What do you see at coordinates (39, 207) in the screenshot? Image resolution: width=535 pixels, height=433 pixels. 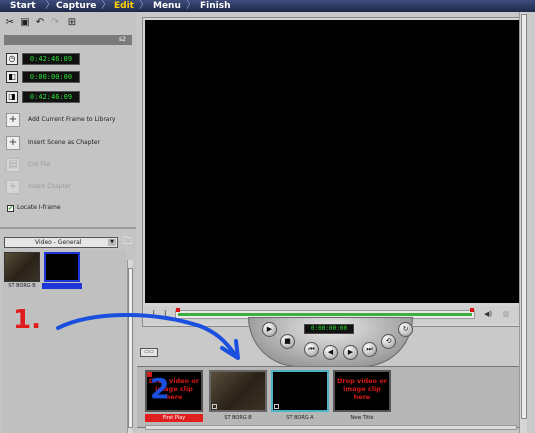 I see `locate-iframe-label: Locate I-frame` at bounding box center [39, 207].